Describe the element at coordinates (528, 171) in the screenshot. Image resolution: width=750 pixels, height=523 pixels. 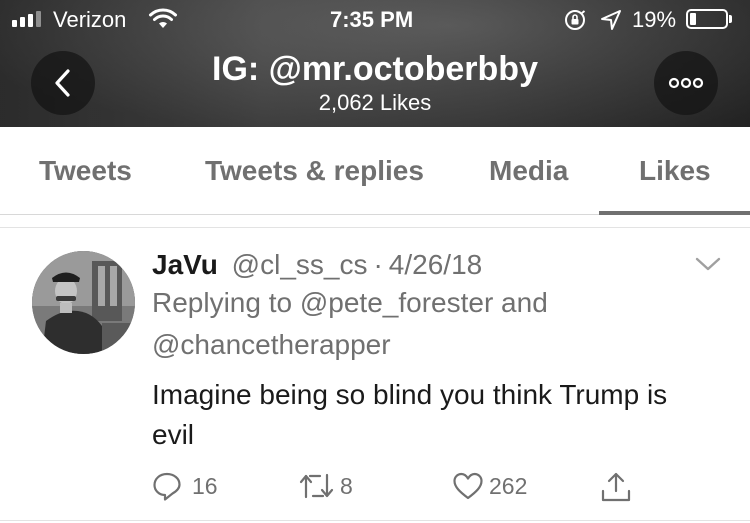
I see `tab-media: Media` at that location.